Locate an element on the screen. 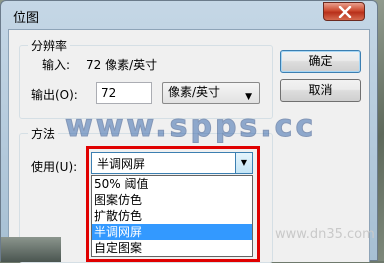 Image resolution: width=384 pixels, height=263 pixels. resolution-group-title: 分辨率 is located at coordinates (49, 45).